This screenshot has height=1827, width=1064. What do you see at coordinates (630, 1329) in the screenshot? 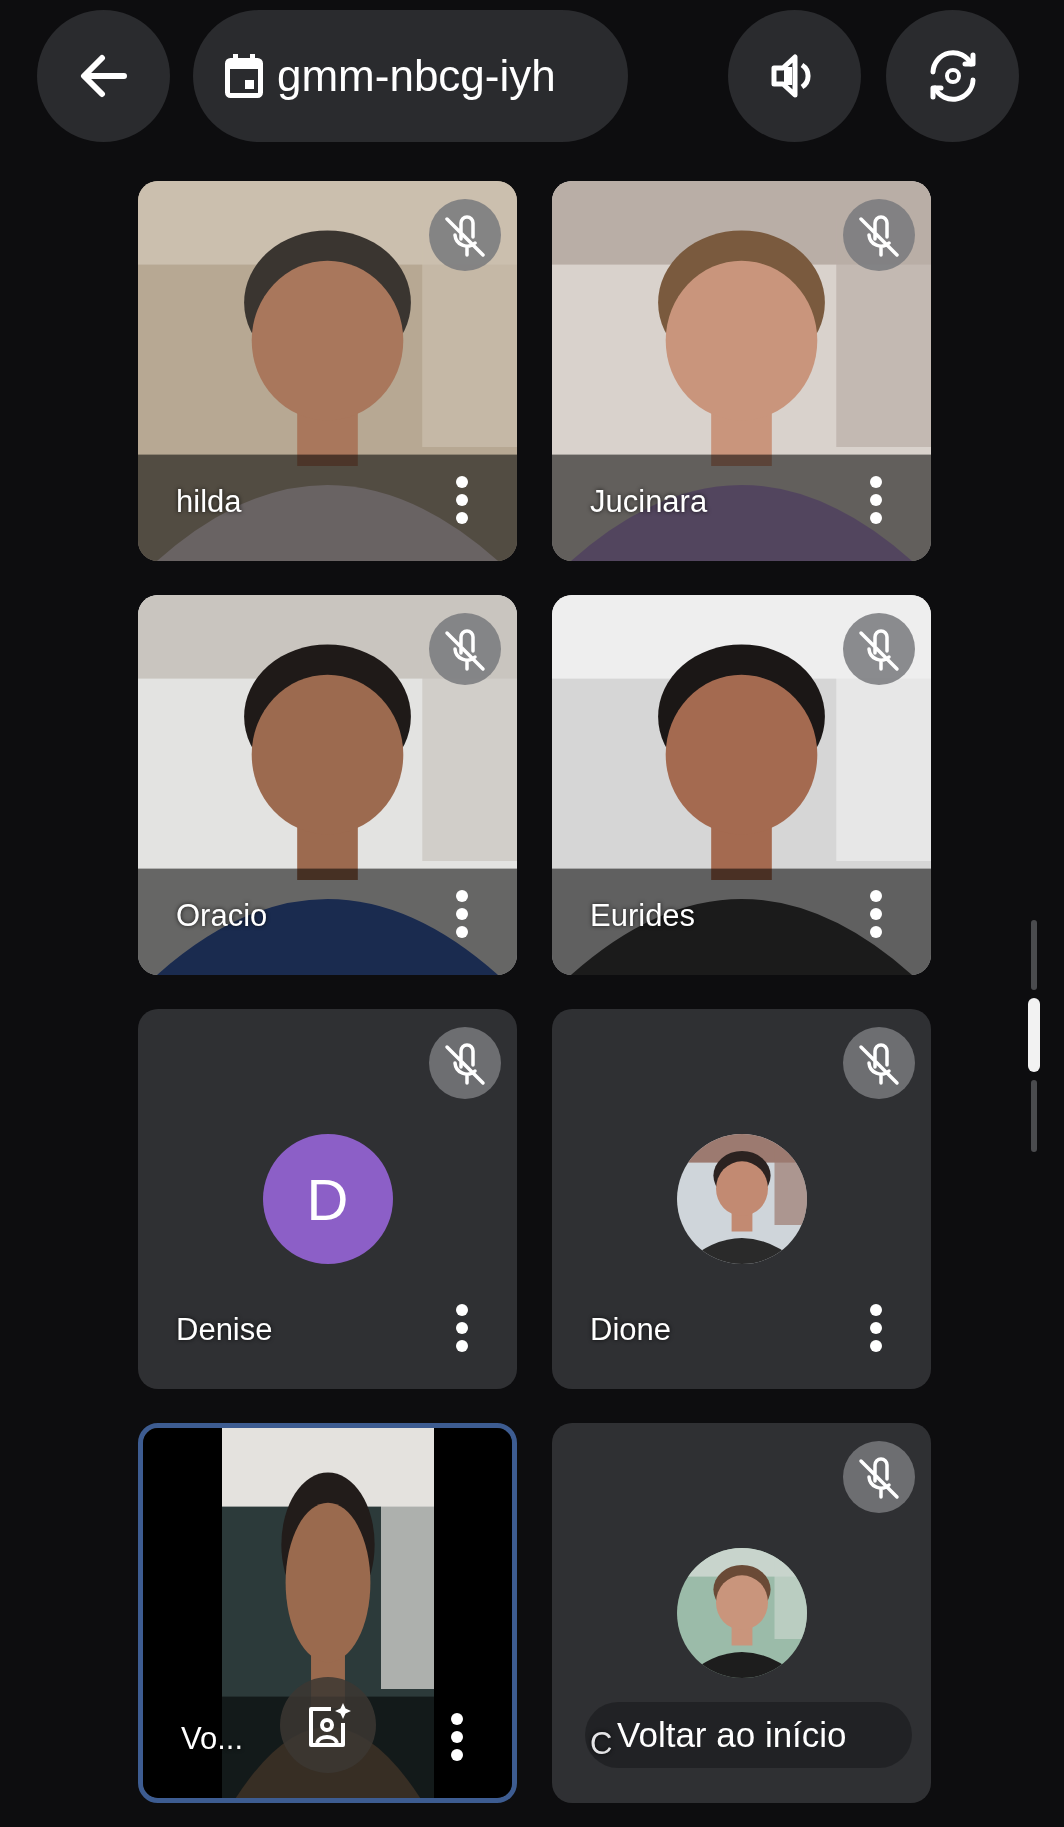
I see `participant-name: Dione` at bounding box center [630, 1329].